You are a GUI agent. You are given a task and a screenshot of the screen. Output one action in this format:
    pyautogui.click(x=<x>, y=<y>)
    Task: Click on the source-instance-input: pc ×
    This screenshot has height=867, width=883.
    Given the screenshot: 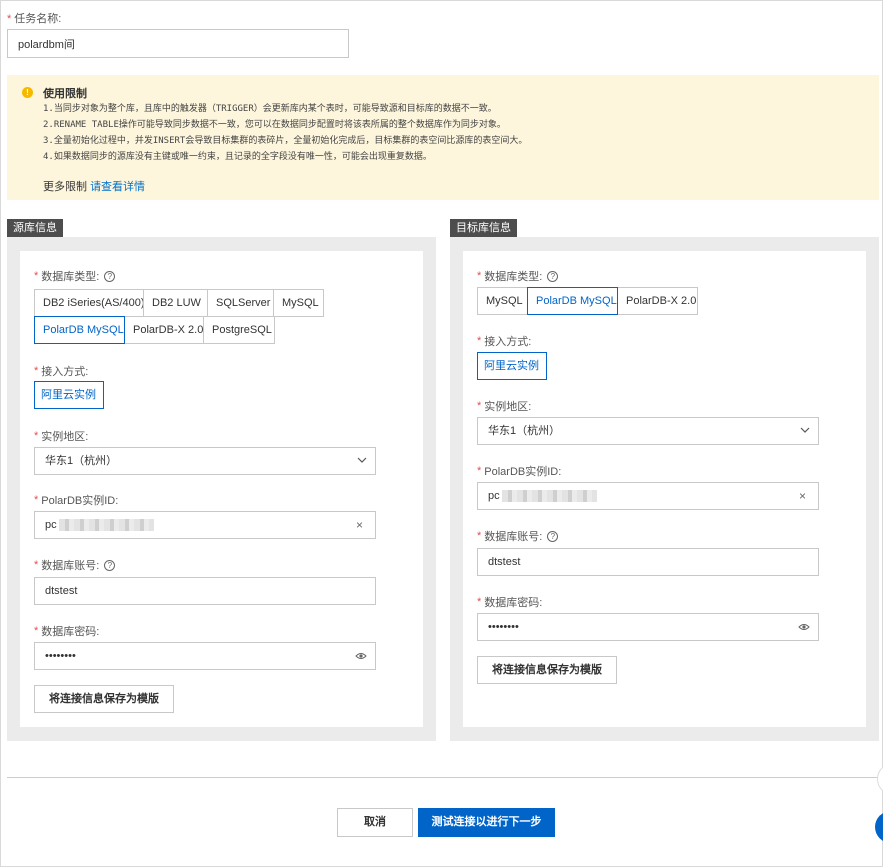 What is the action you would take?
    pyautogui.click(x=205, y=525)
    